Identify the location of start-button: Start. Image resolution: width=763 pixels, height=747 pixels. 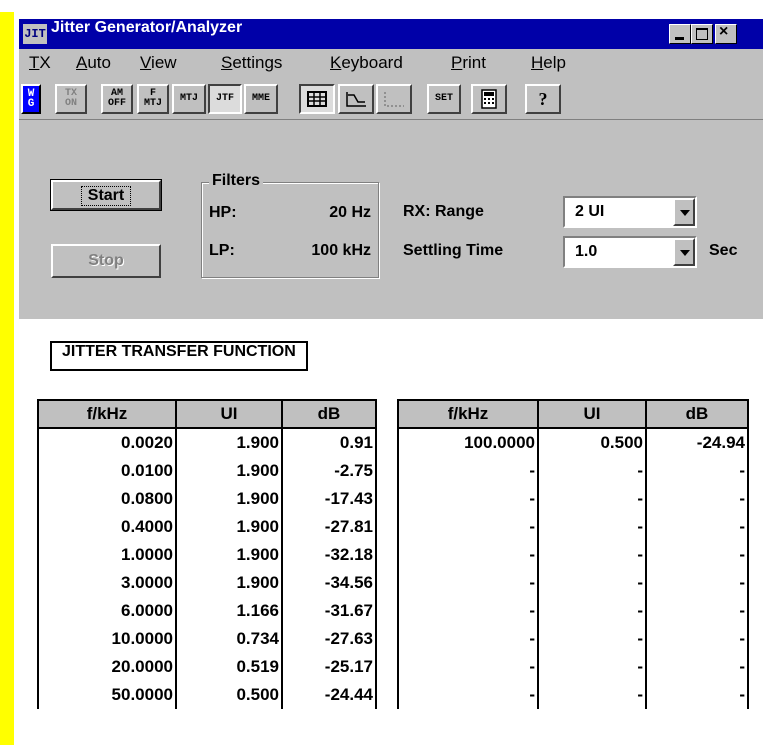
(106, 195).